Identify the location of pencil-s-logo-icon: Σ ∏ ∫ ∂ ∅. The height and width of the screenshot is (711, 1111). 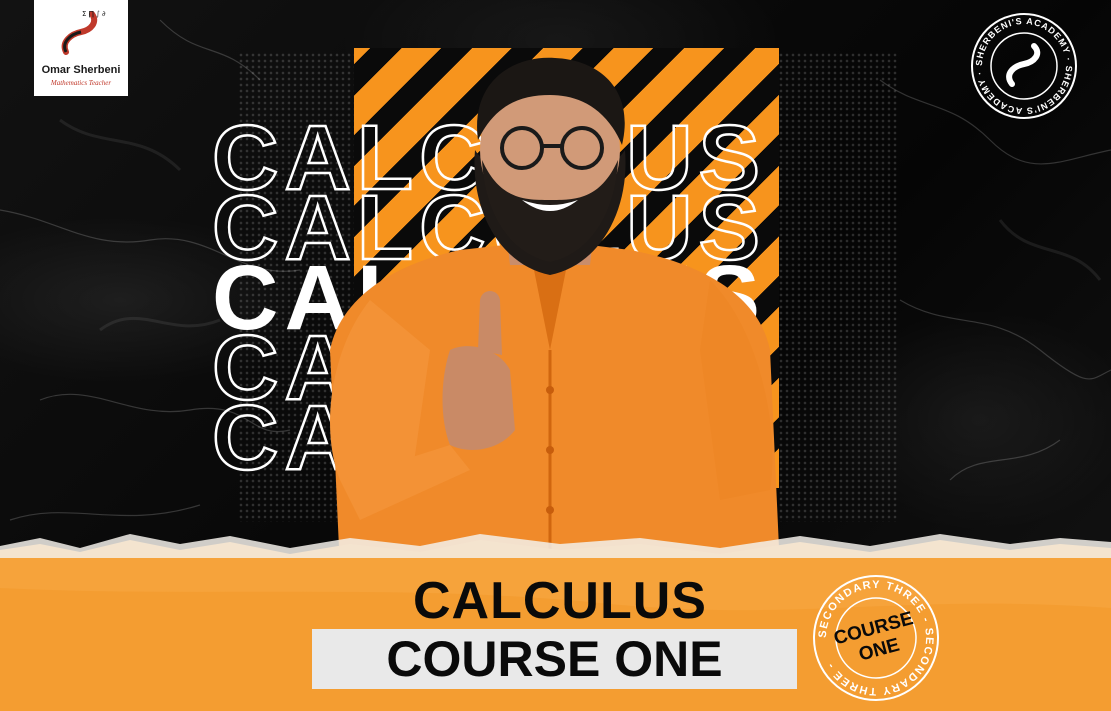
(83, 32).